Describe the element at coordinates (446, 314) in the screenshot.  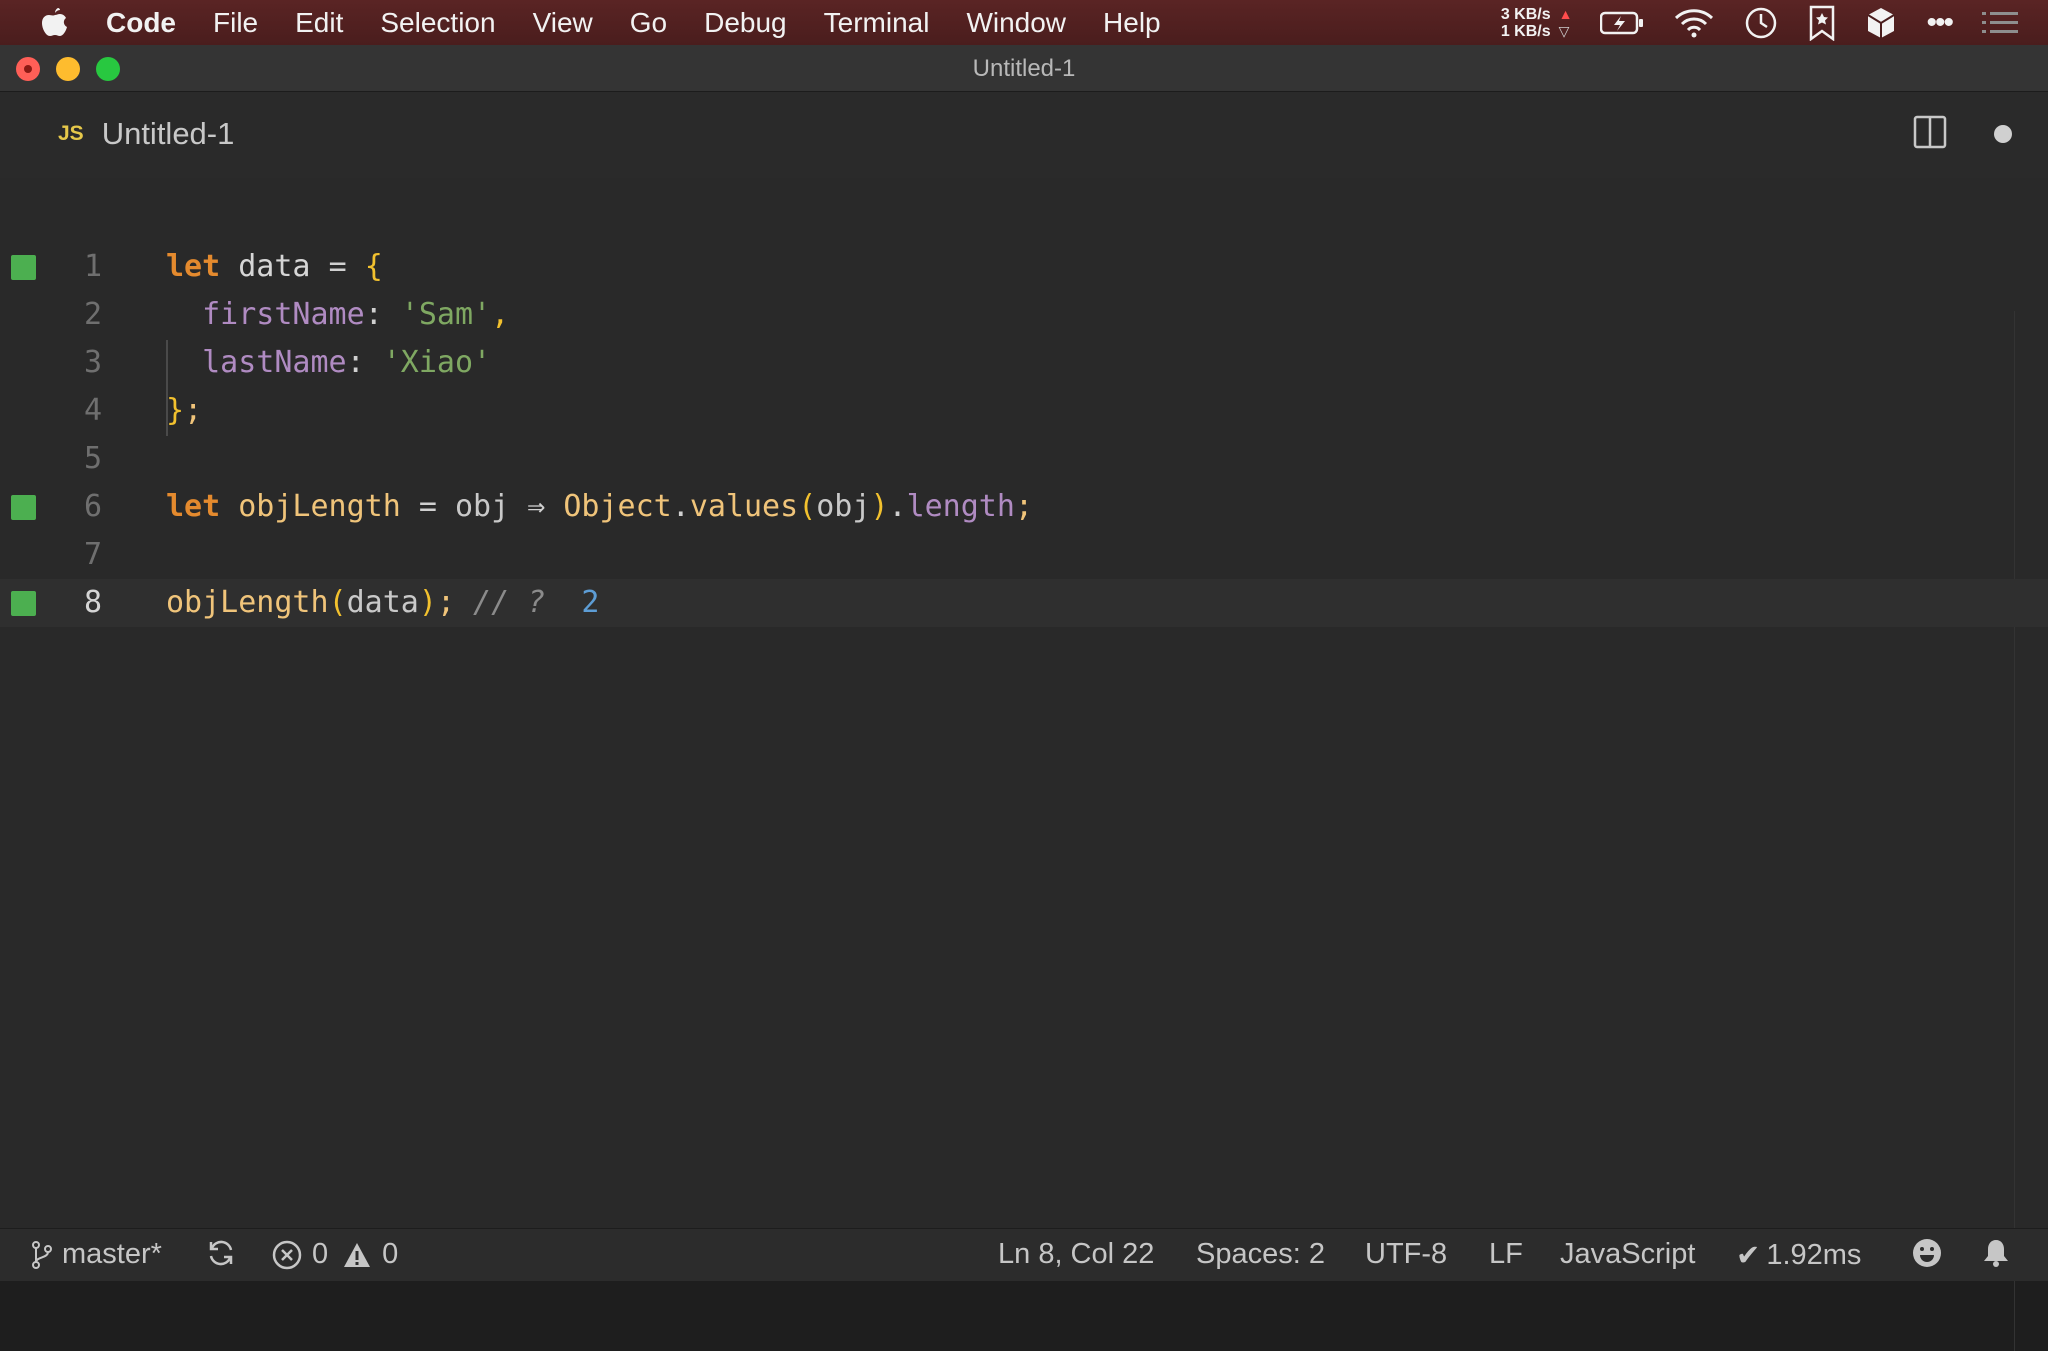
I see `token-string: 'Sam'` at that location.